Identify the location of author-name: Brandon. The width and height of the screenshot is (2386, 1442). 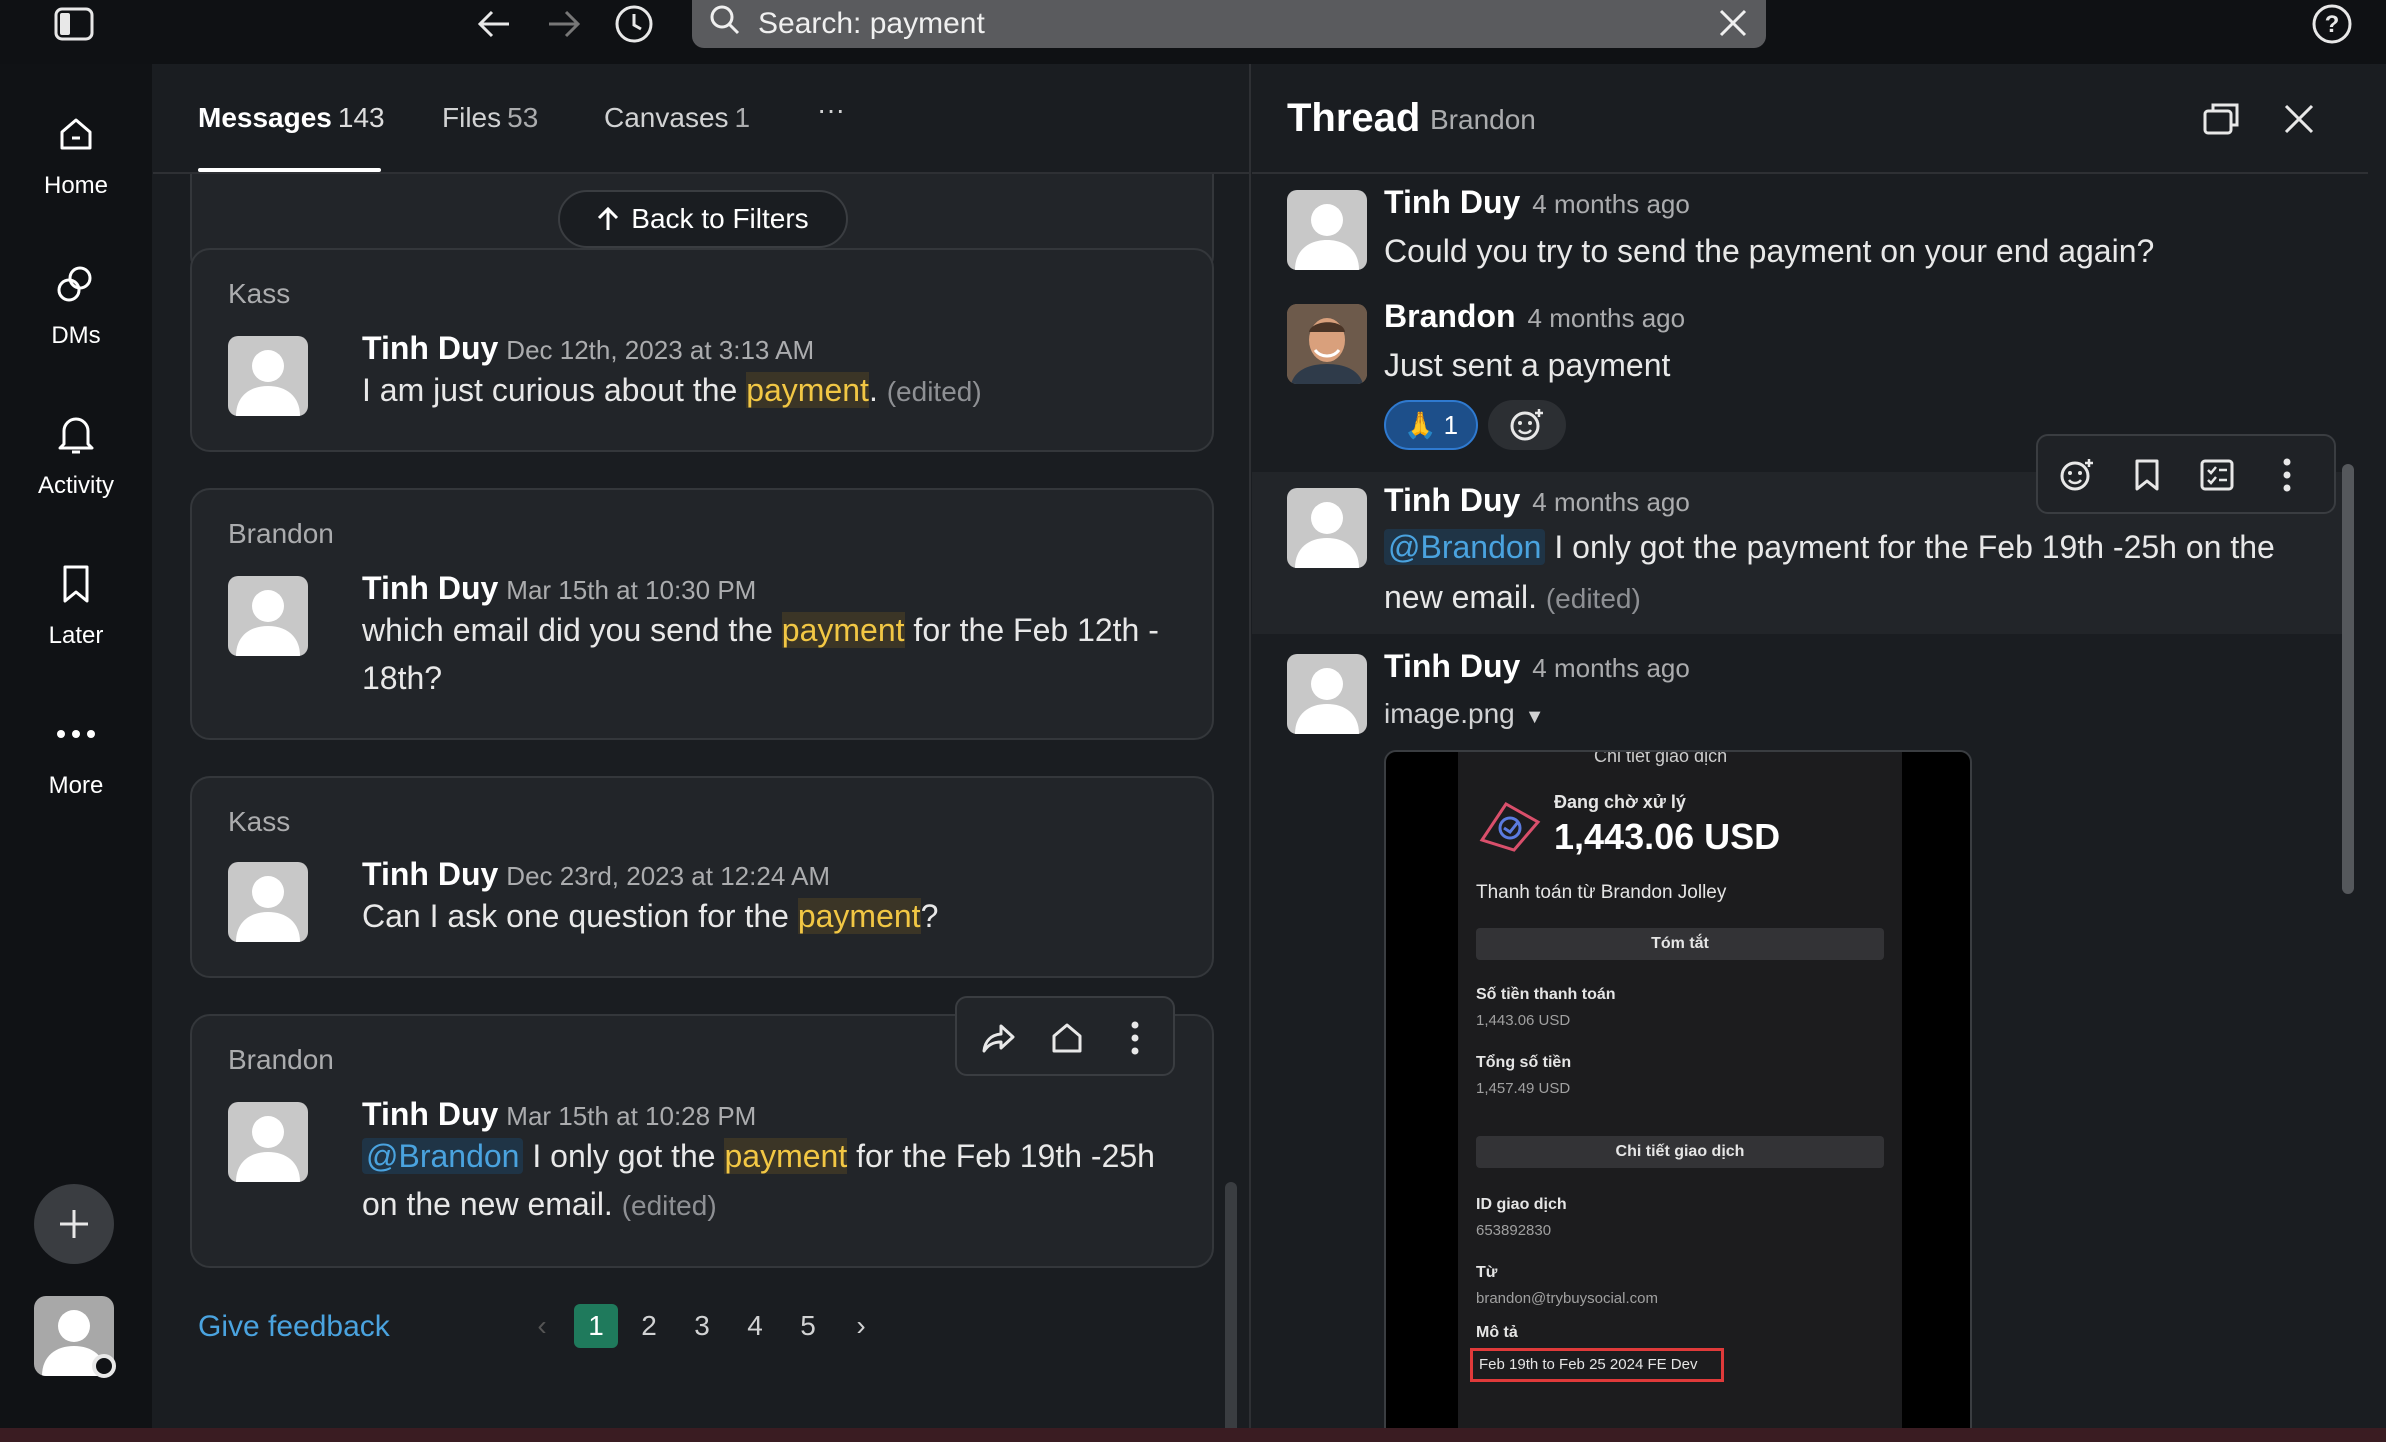
(1450, 316).